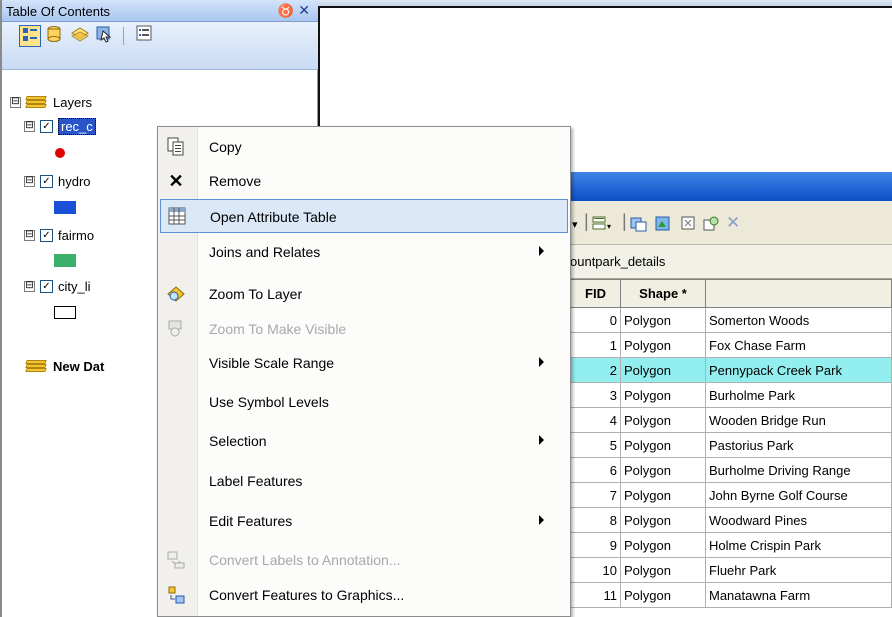 The width and height of the screenshot is (892, 617). What do you see at coordinates (798, 570) in the screenshot?
I see `cell-name: Fluehr Park` at bounding box center [798, 570].